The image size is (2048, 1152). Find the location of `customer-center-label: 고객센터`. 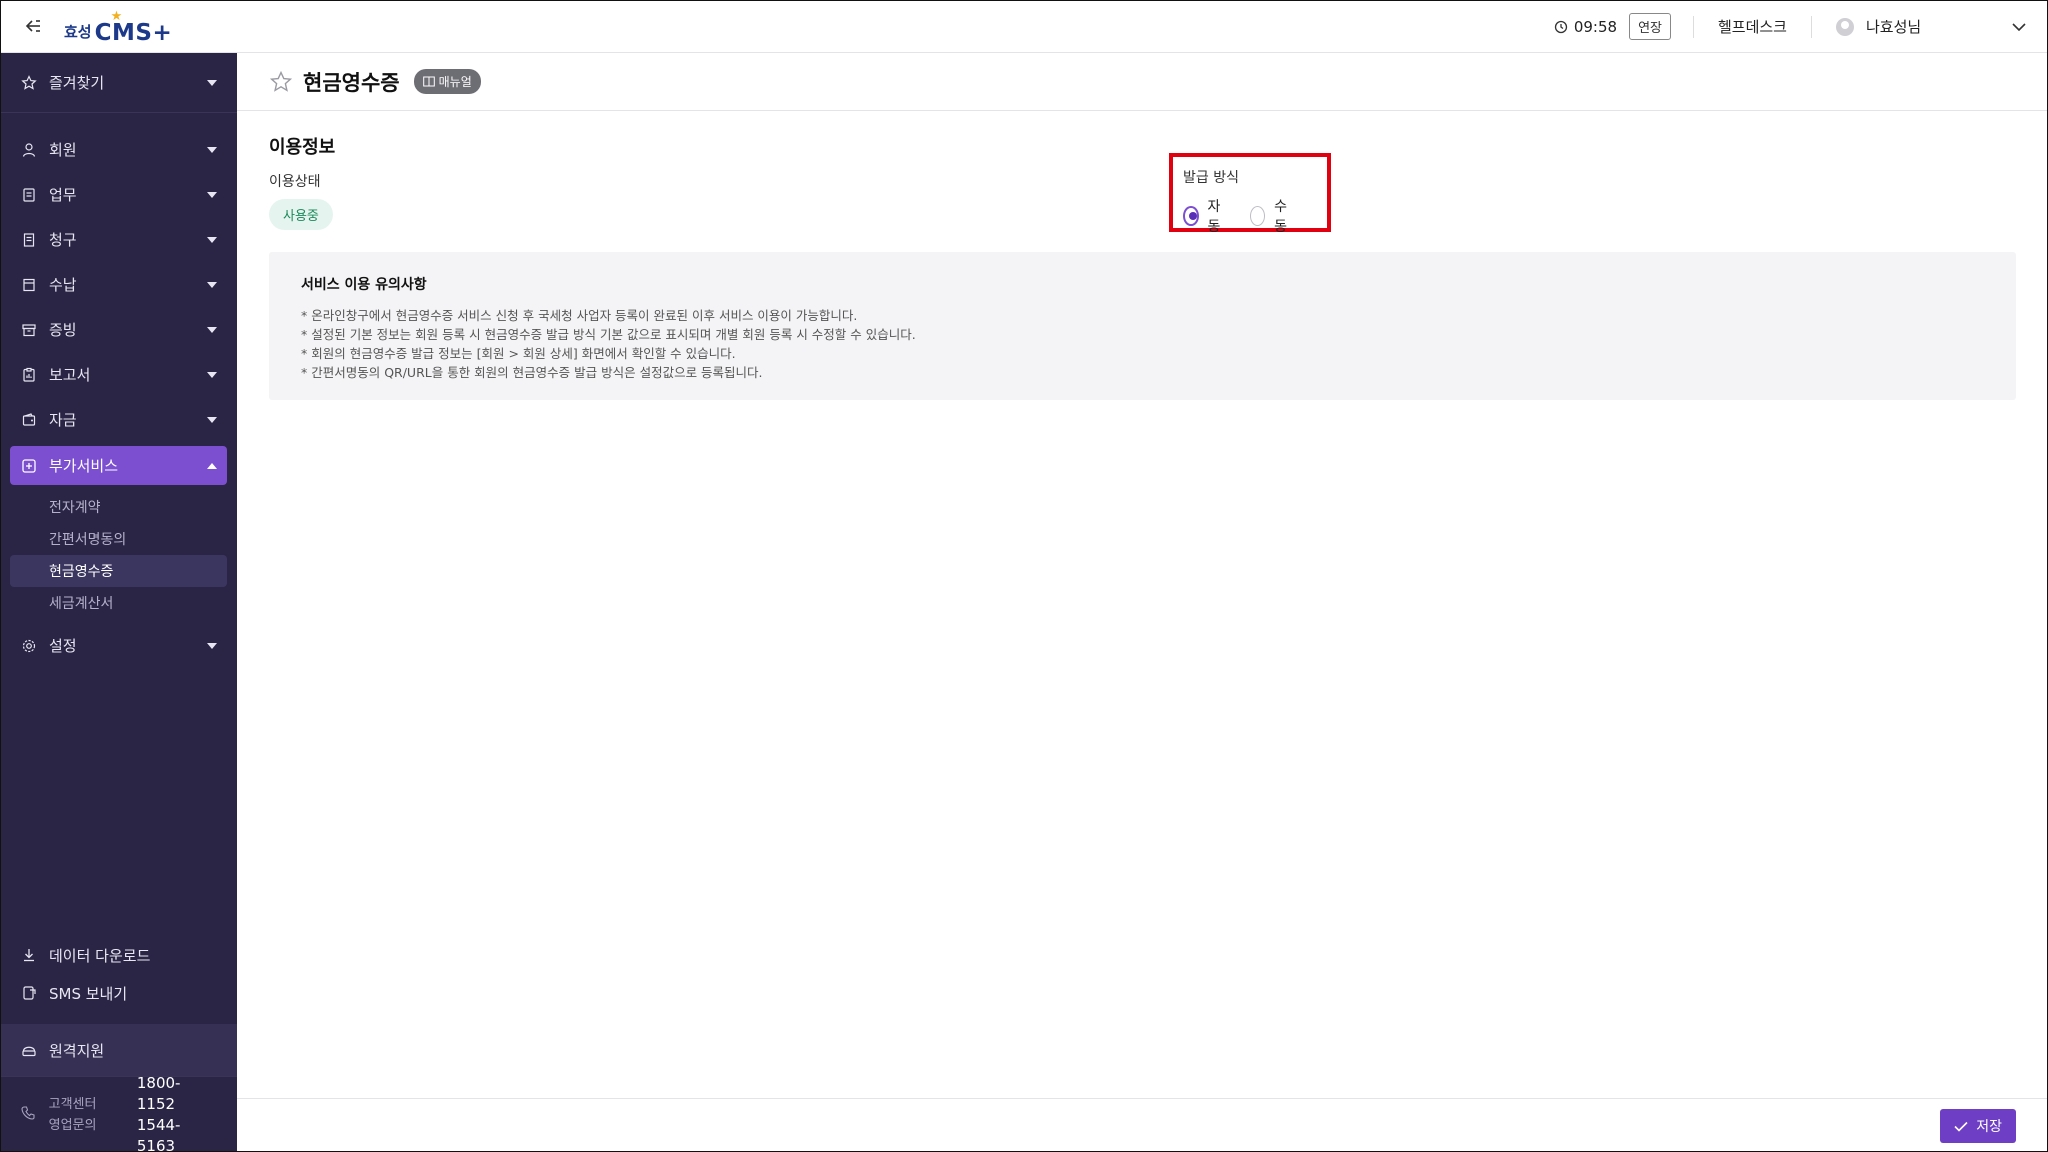

customer-center-label: 고객센터 is located at coordinates (72, 1104).